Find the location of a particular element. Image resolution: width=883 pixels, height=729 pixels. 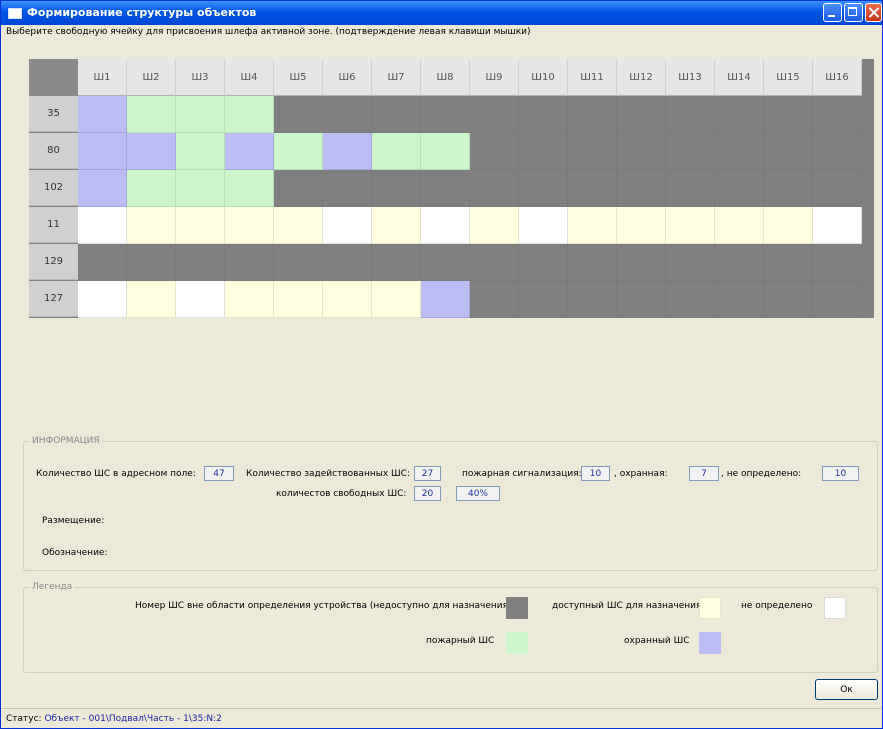

ok-button: Ок is located at coordinates (846, 689).